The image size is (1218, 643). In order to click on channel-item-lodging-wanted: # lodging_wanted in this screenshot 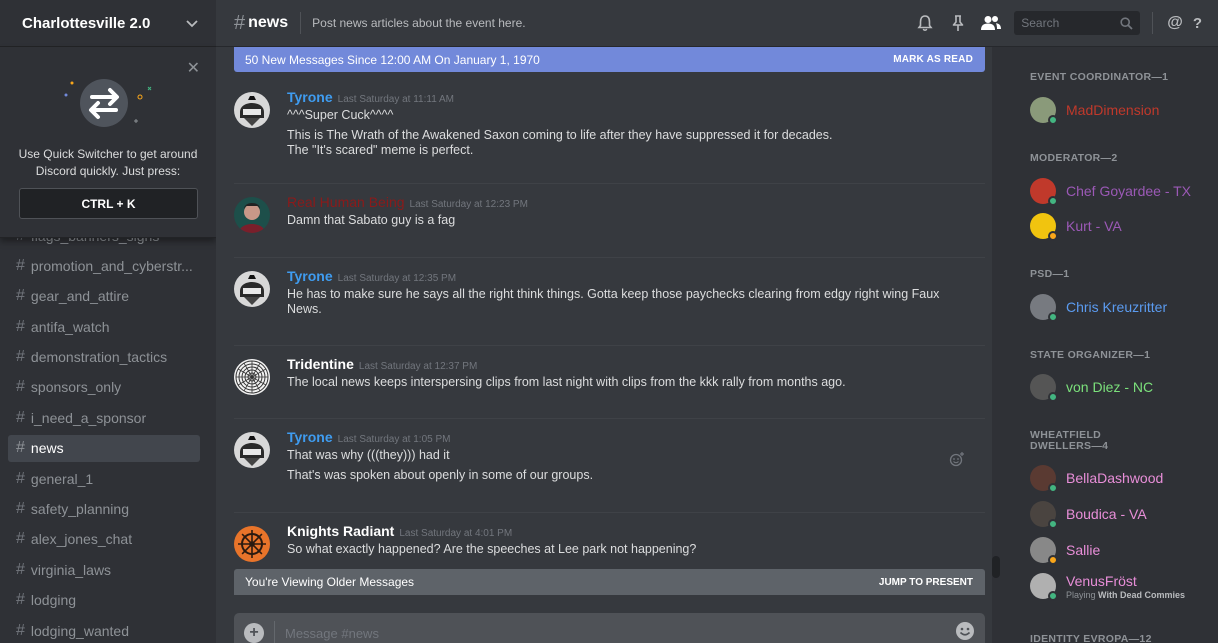, I will do `click(104, 630)`.